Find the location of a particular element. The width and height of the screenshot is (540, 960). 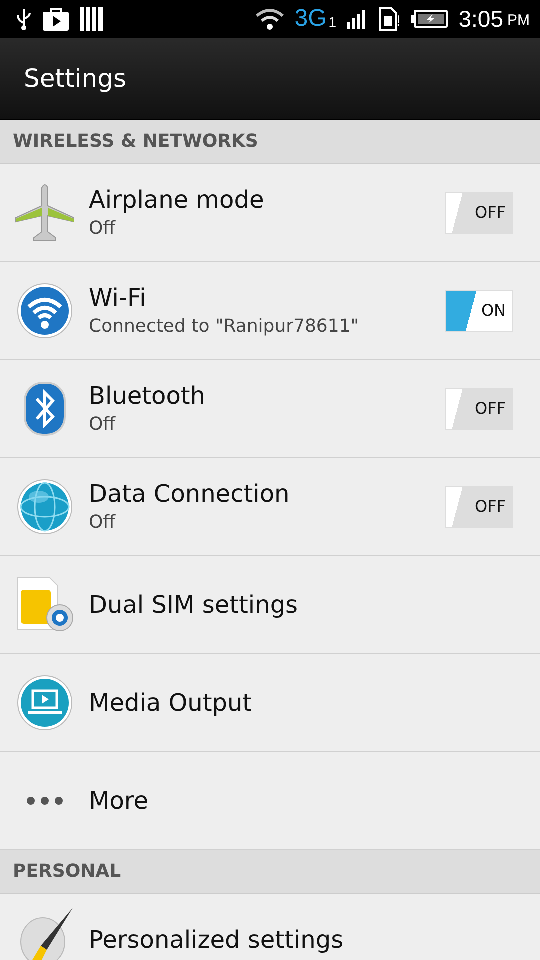

clock-period: PM is located at coordinates (519, 20).